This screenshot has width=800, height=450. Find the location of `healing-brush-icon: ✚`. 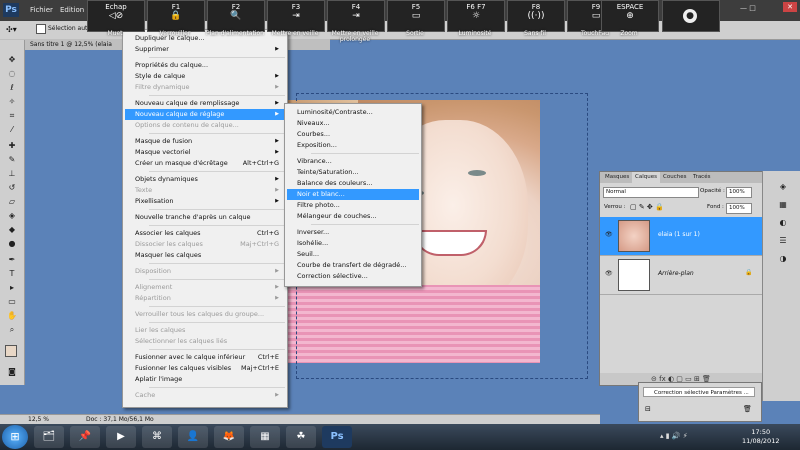

healing-brush-icon: ✚ is located at coordinates (12, 146).